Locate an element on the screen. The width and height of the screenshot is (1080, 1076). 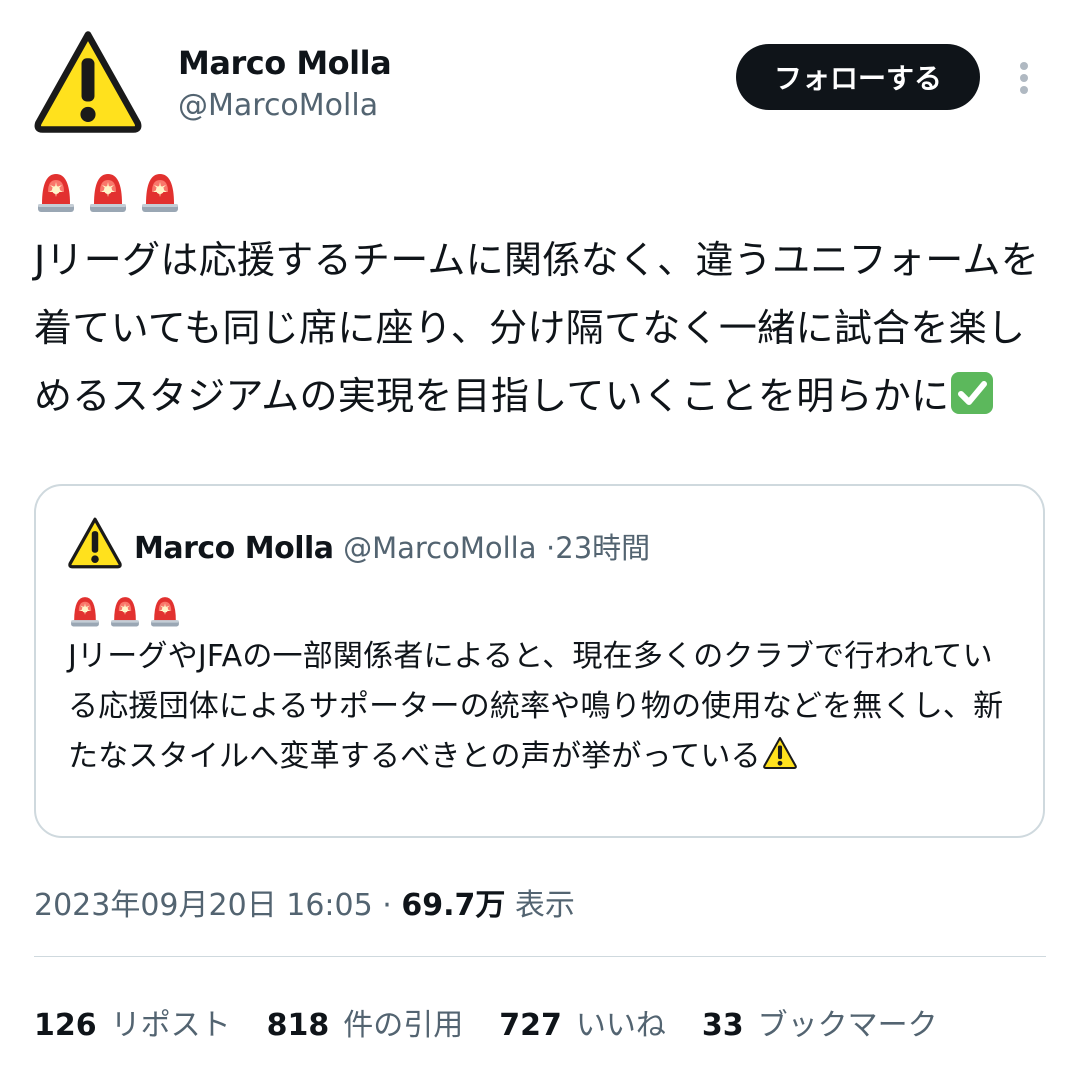
quotes-stat: 818 件の引用 is located at coordinates (365, 1022).